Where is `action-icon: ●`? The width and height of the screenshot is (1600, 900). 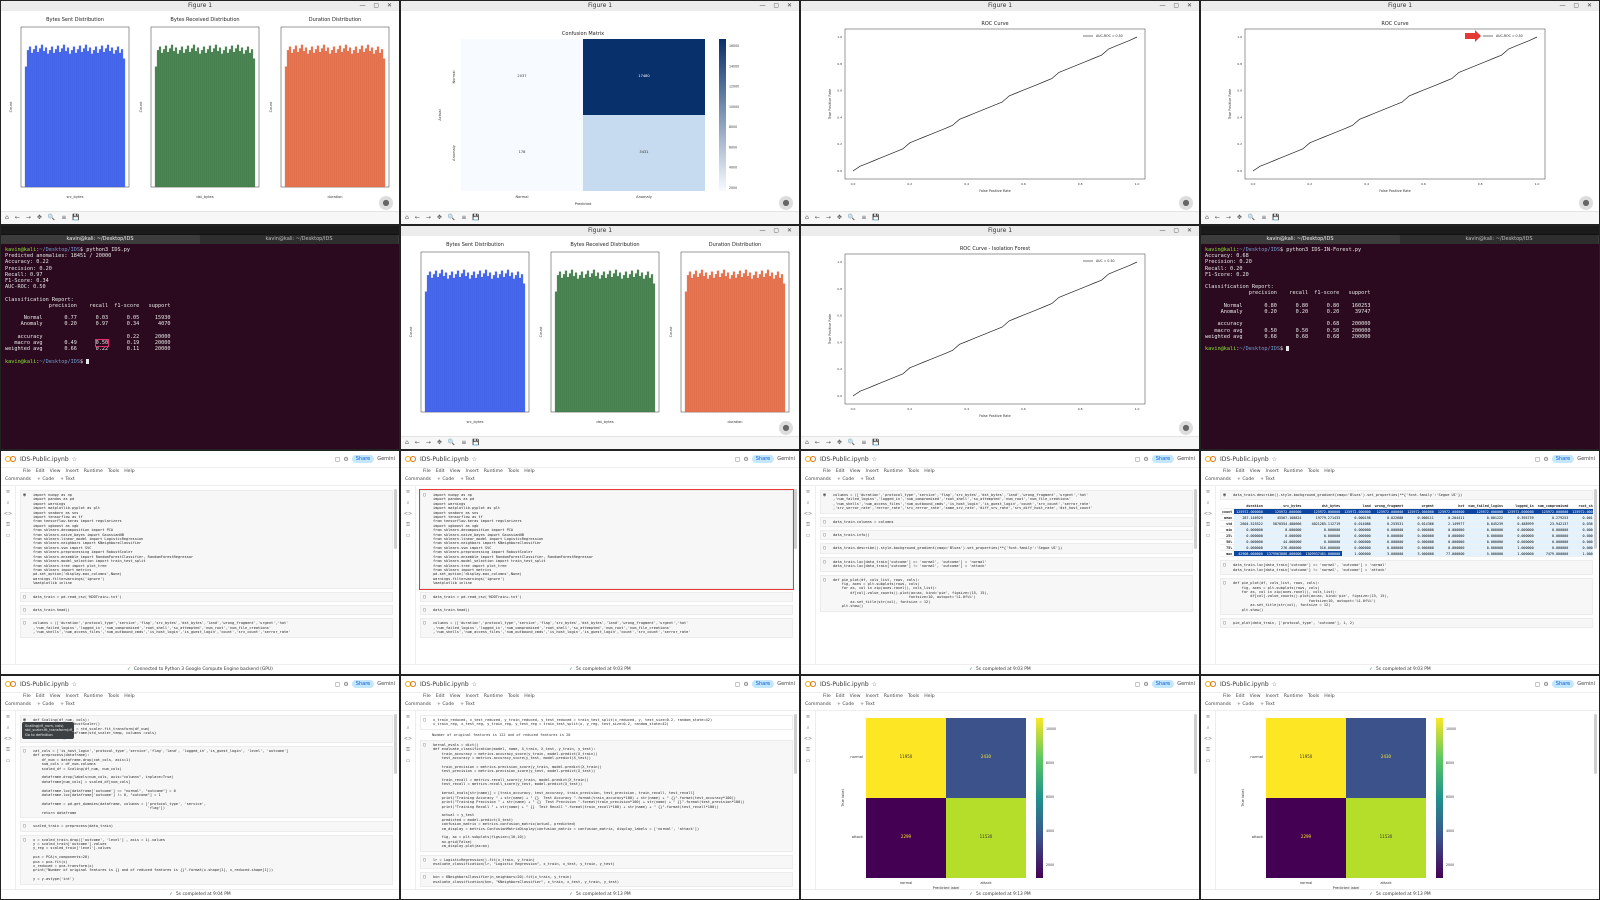
action-icon: ● is located at coordinates (786, 428).